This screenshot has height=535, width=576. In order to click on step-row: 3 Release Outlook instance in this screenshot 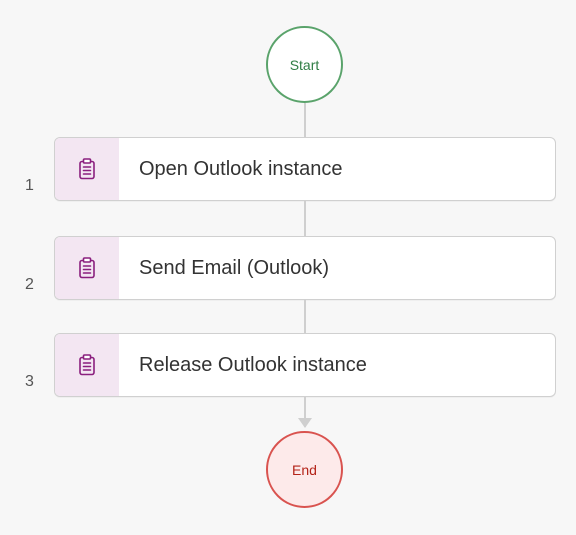, I will do `click(288, 365)`.